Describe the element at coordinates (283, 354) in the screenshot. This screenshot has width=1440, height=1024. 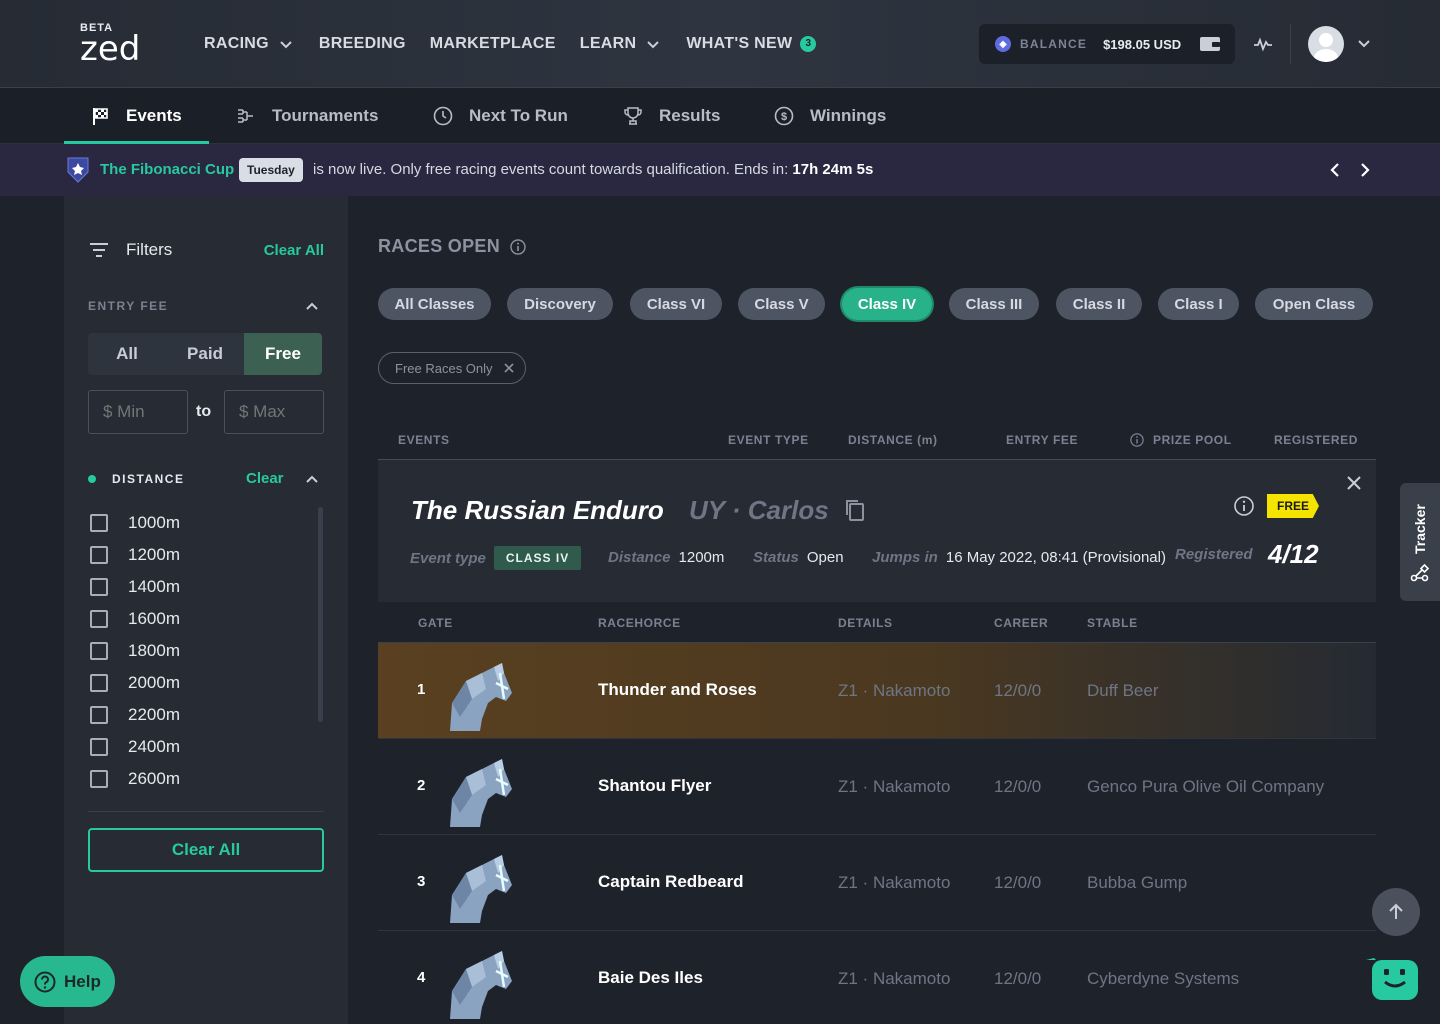
I see `entry-fee-free: Free` at that location.